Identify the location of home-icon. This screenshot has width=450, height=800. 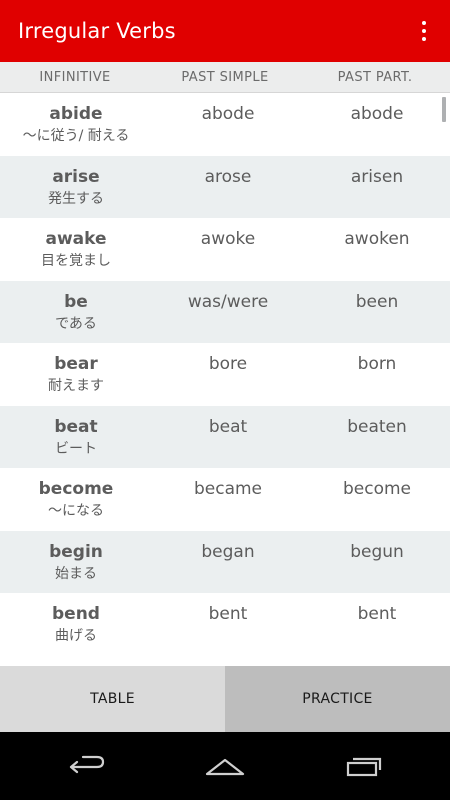
(225, 766).